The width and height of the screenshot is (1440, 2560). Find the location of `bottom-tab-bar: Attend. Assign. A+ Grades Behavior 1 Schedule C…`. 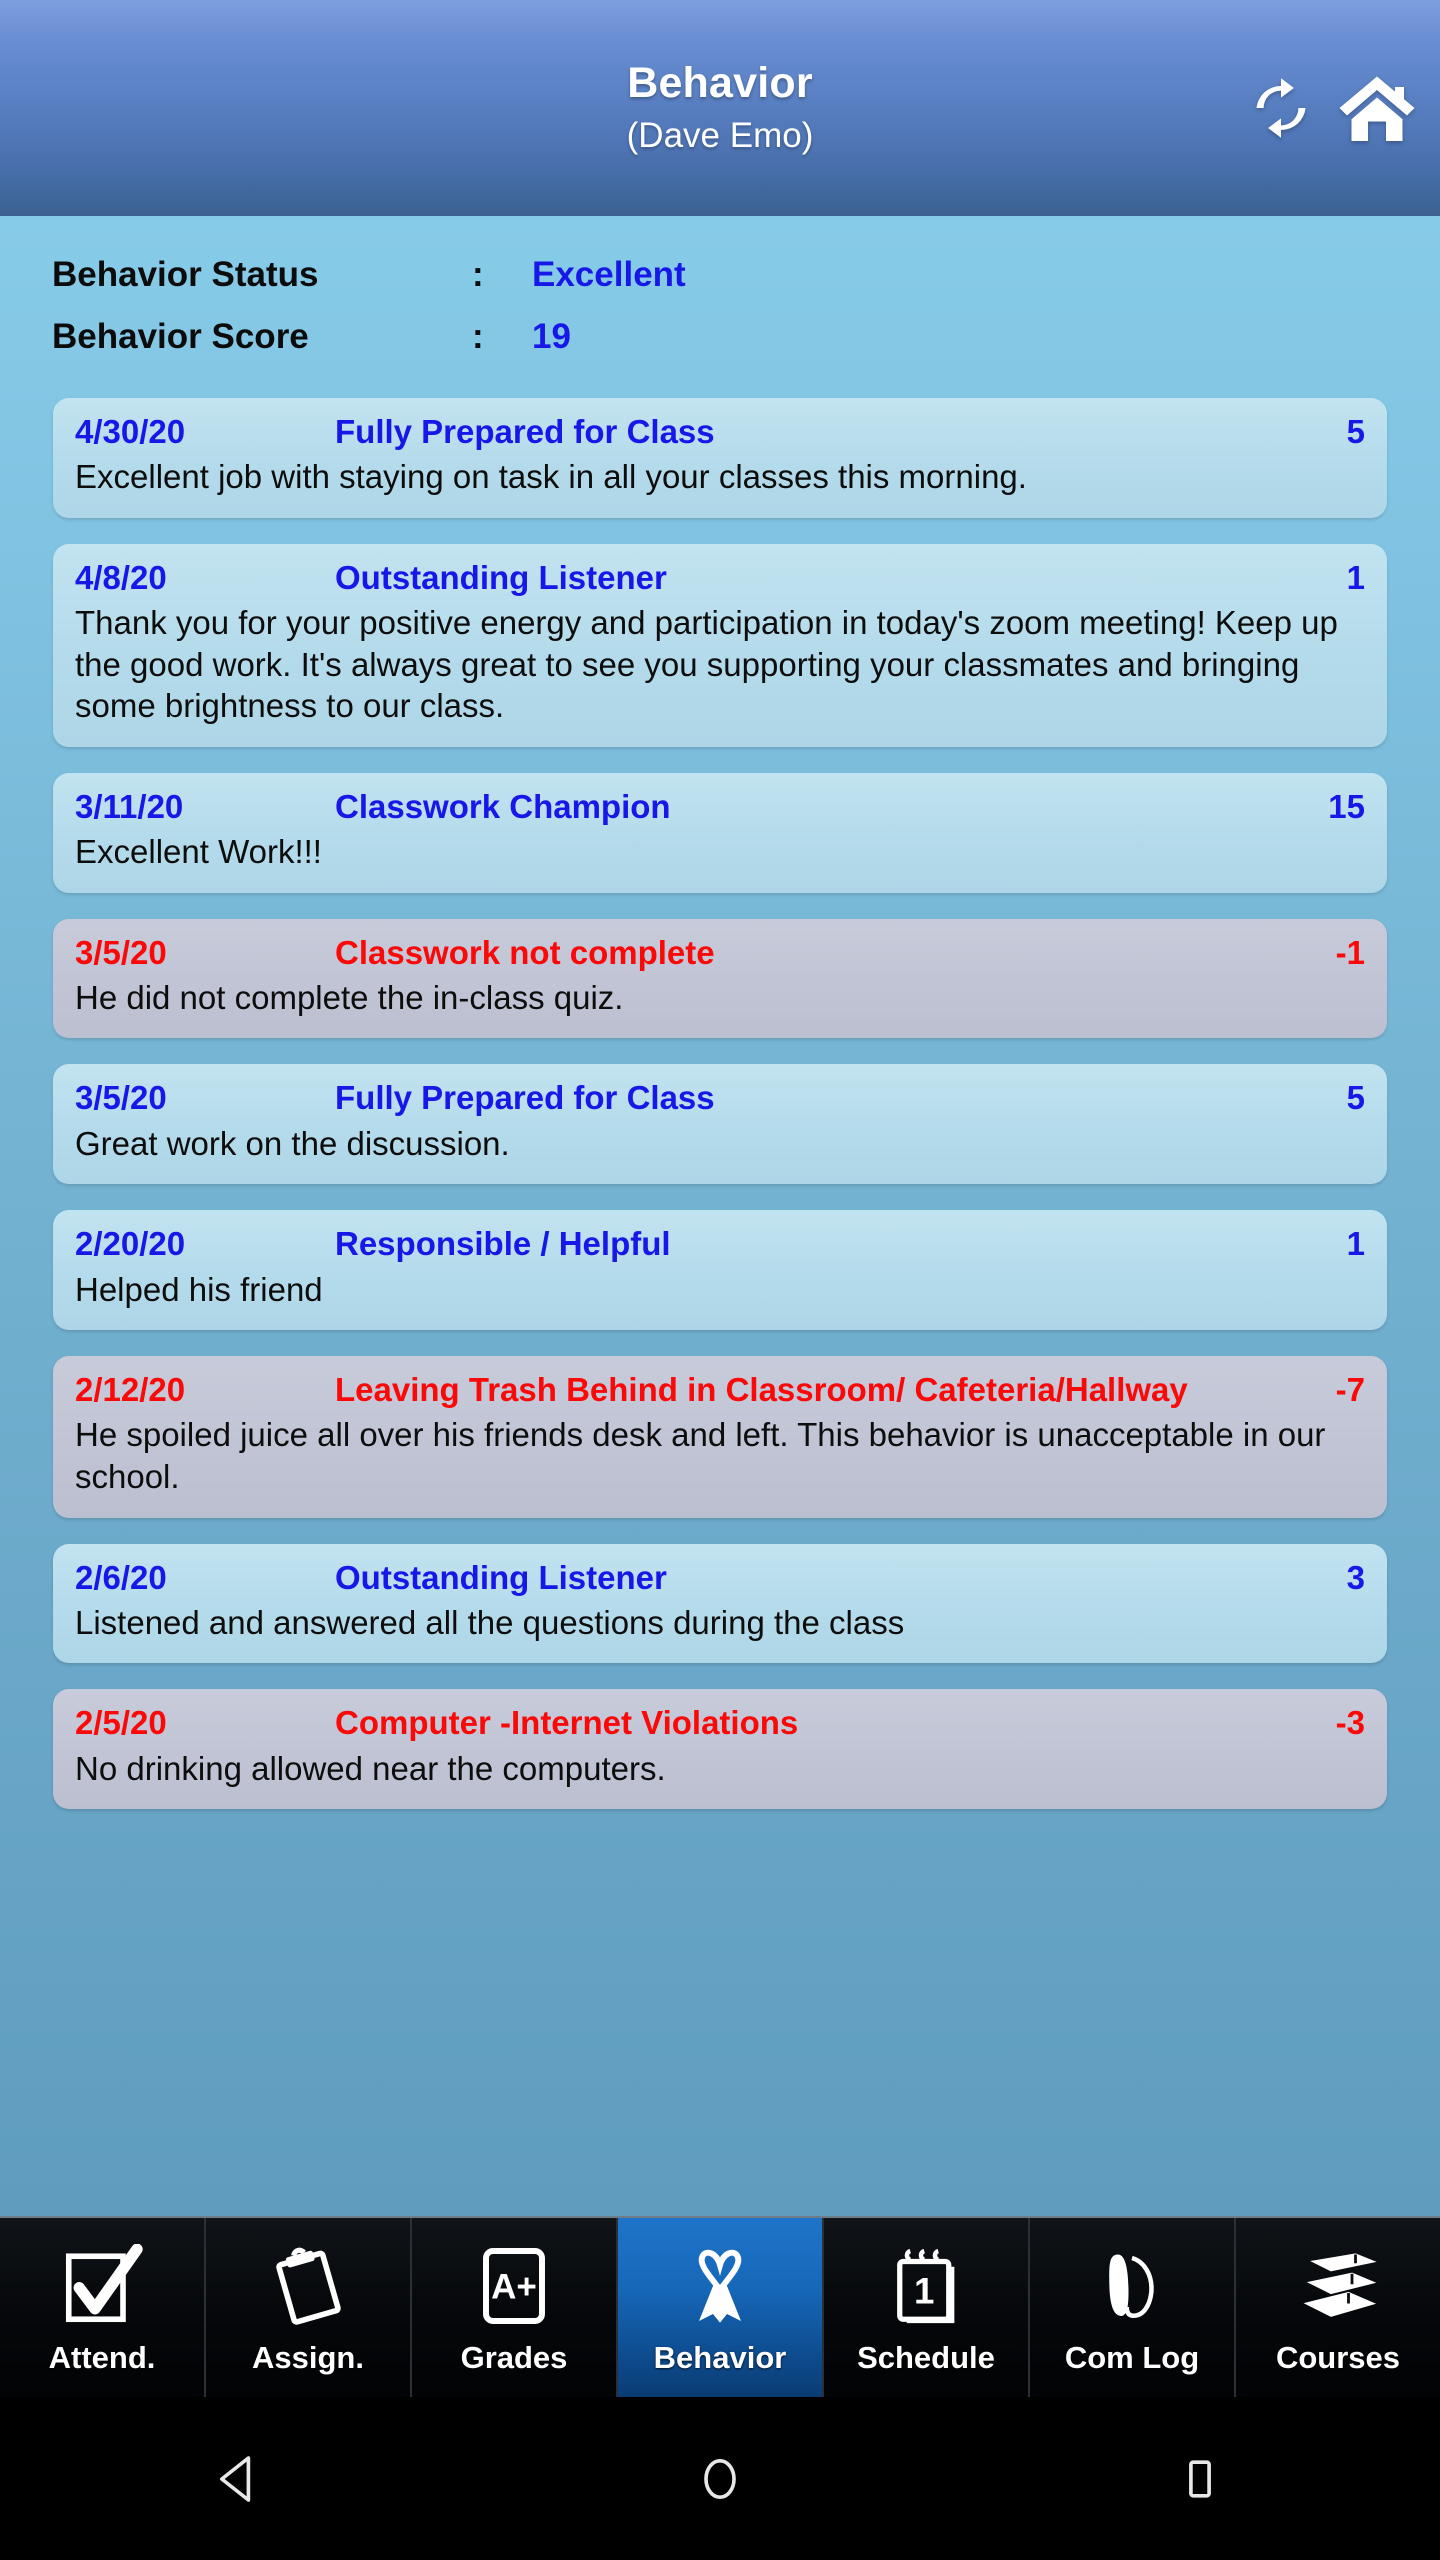

bottom-tab-bar: Attend. Assign. A+ Grades Behavior 1 Schedule C… is located at coordinates (720, 2306).